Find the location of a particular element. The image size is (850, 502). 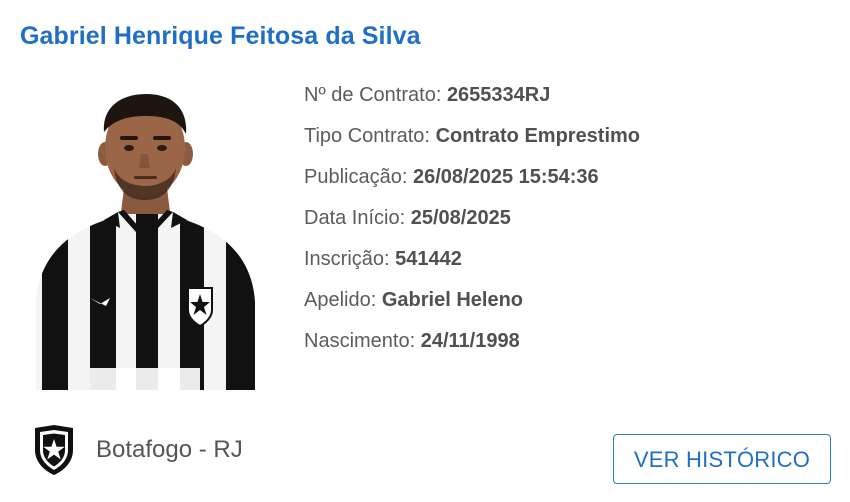

detail-publication: Publicação: 26/08/2025 15:54:36 is located at coordinates (472, 180).